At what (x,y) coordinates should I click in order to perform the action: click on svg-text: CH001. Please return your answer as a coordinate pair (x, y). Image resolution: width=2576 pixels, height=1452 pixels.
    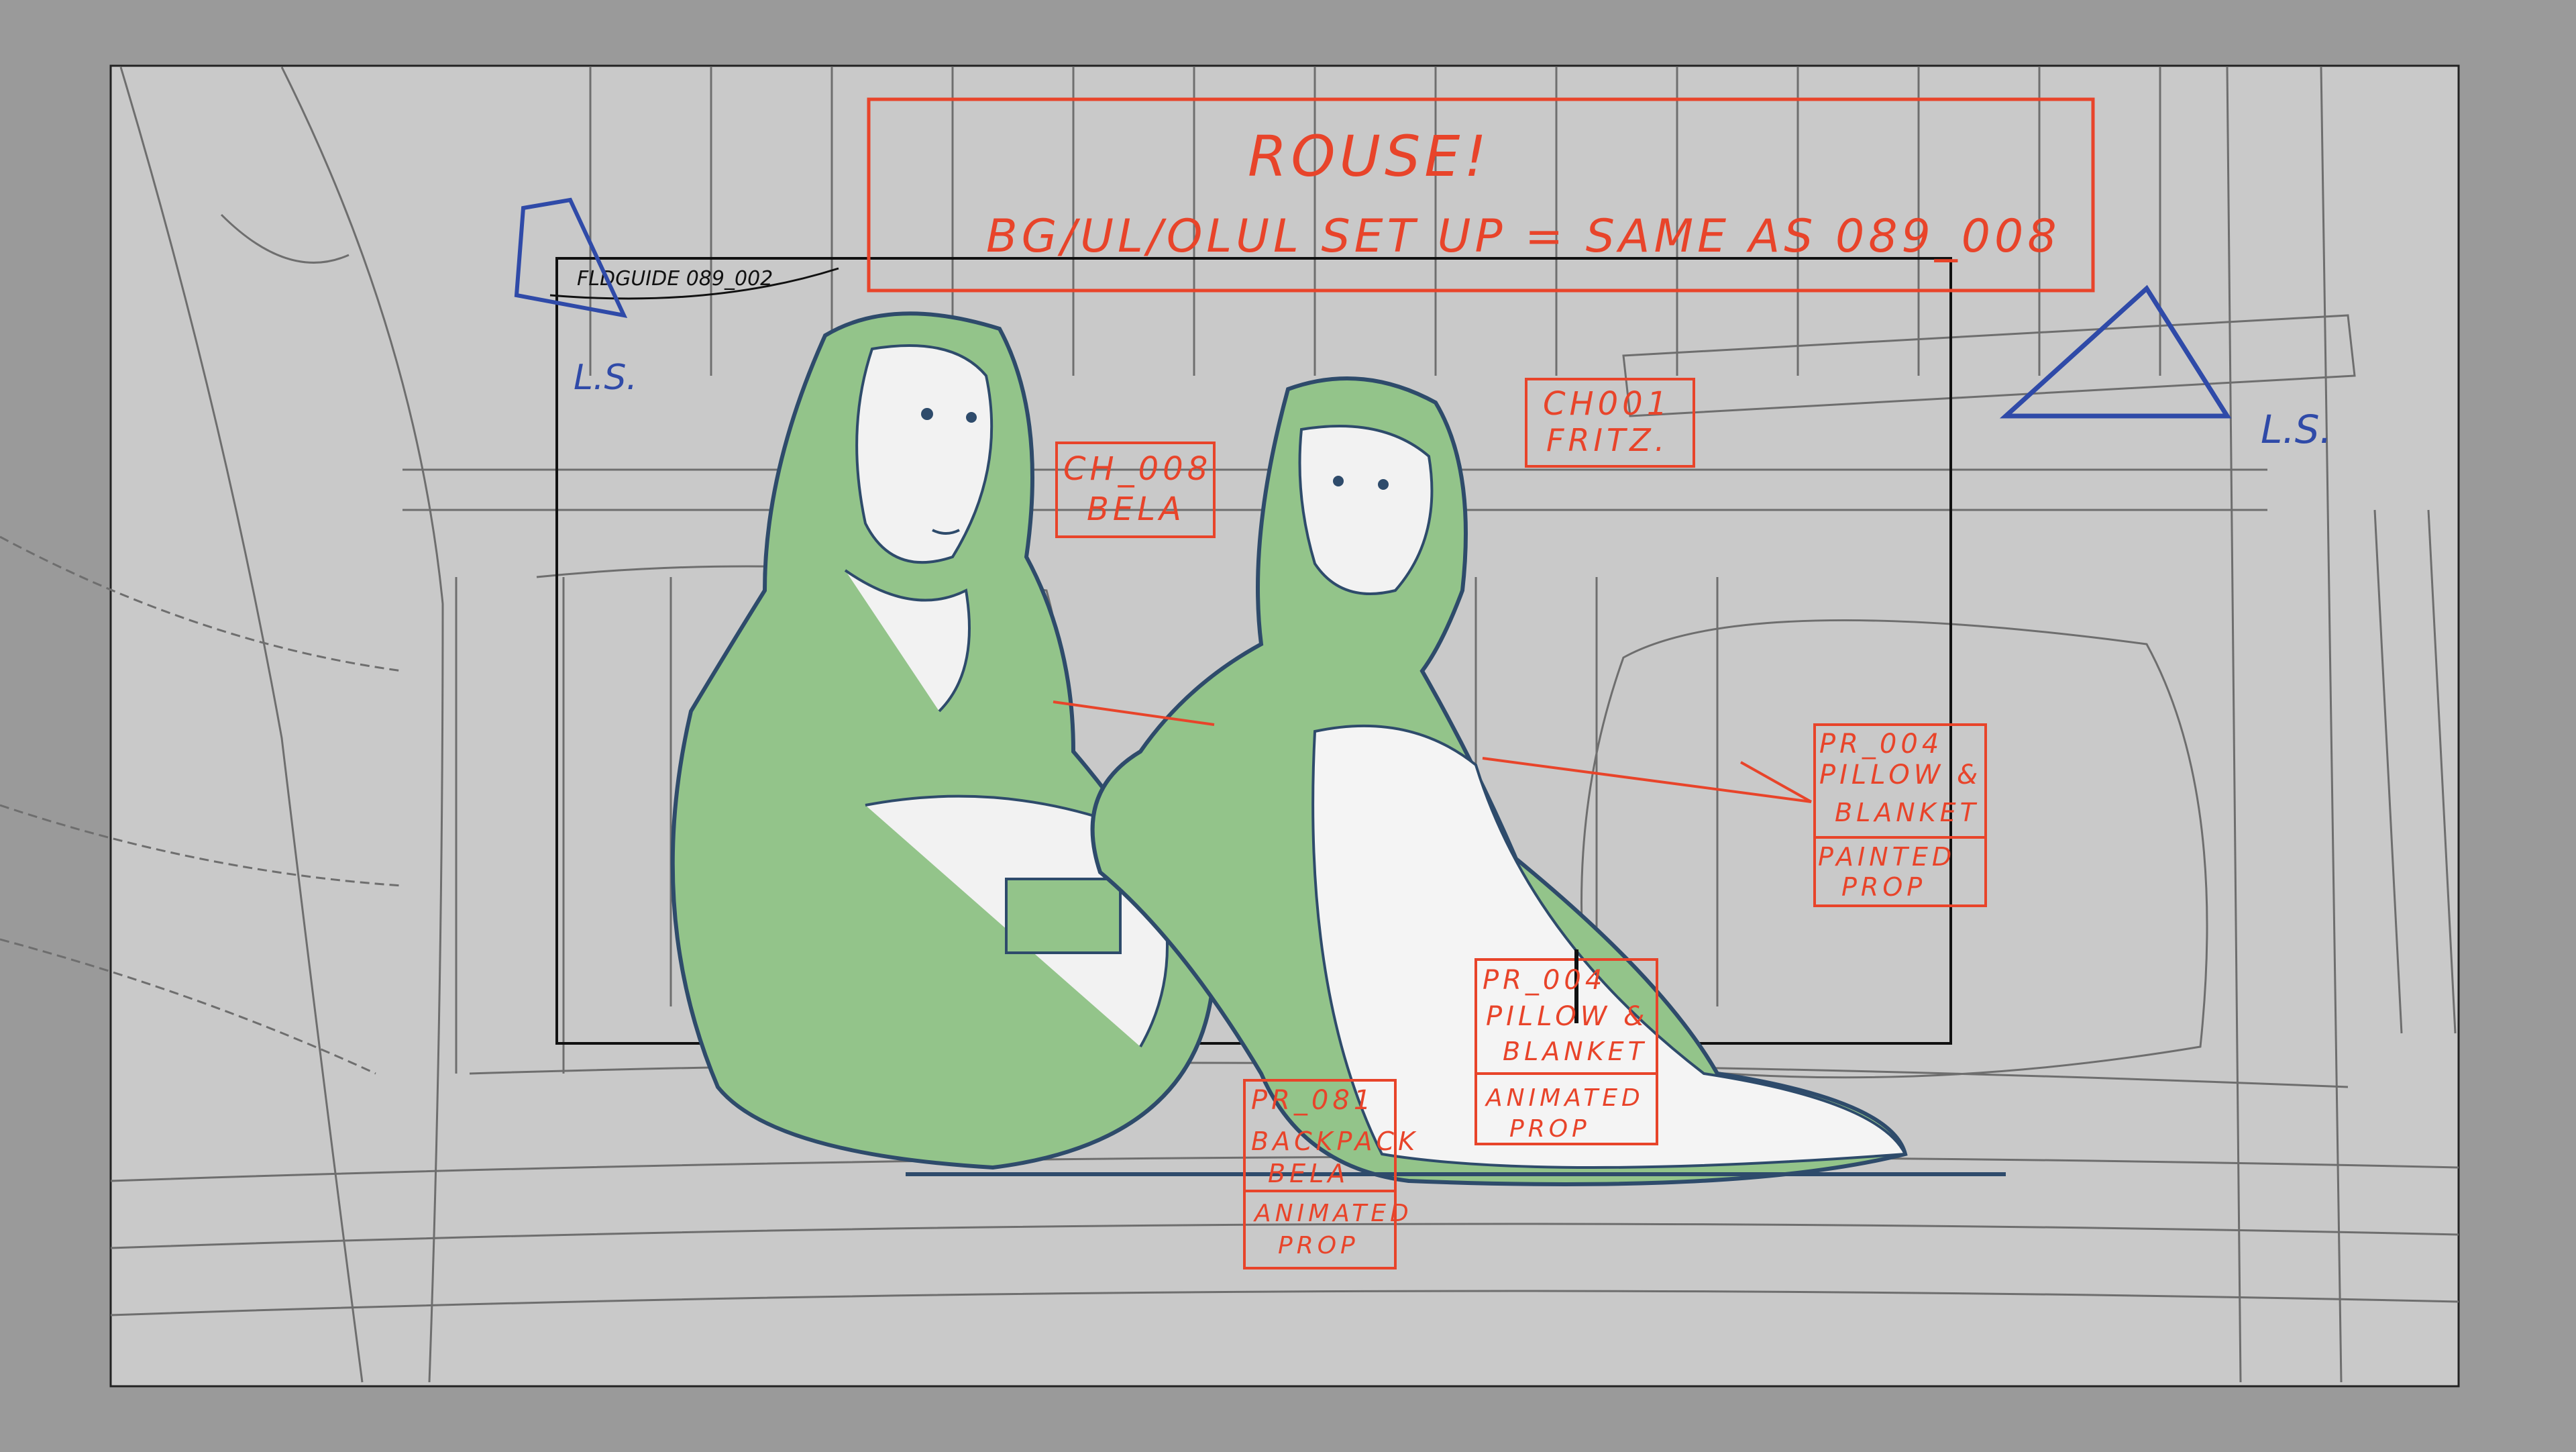
    Looking at the image, I should click on (1607, 404).